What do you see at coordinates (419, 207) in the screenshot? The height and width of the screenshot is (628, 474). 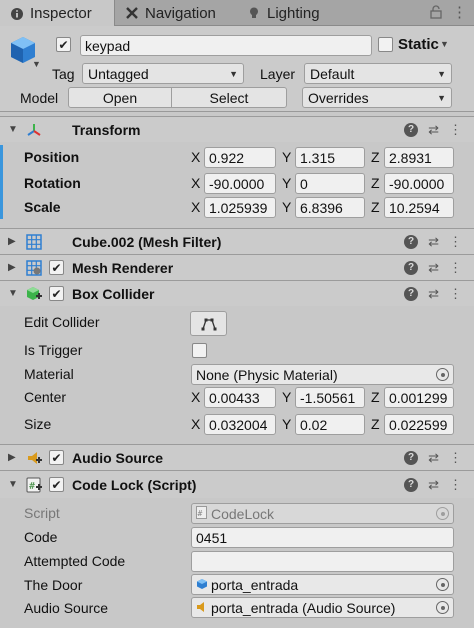 I see `scale-z-field: 10.2594` at bounding box center [419, 207].